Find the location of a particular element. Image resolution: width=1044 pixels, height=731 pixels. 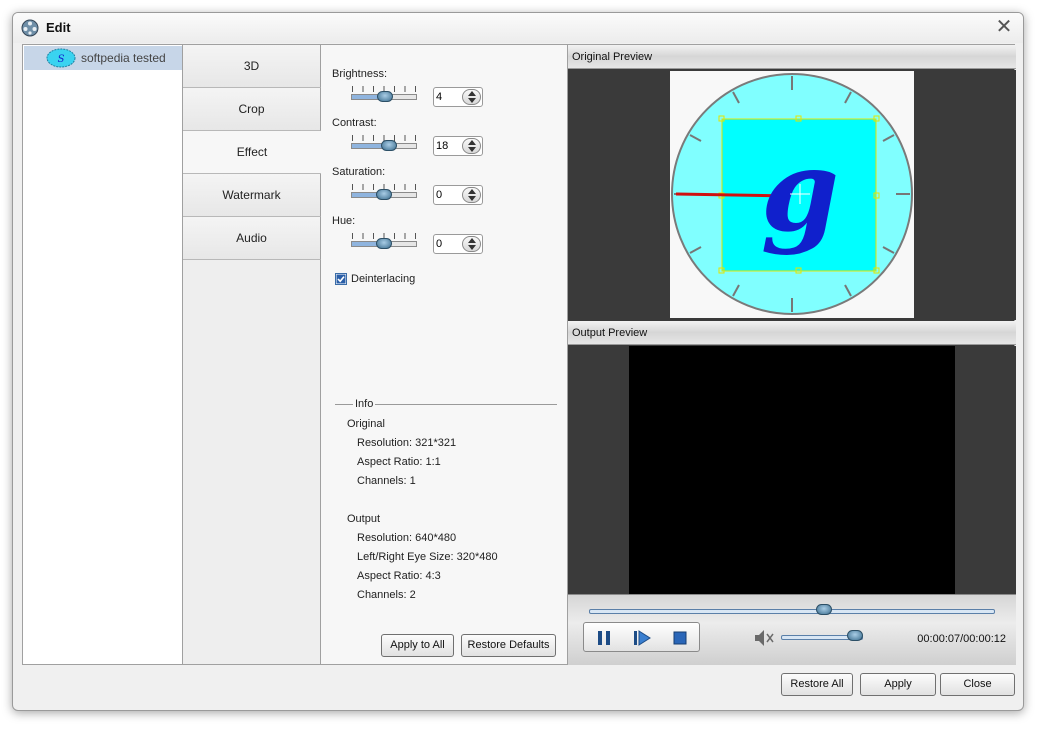

brightness-label: Brightness: is located at coordinates (360, 74).